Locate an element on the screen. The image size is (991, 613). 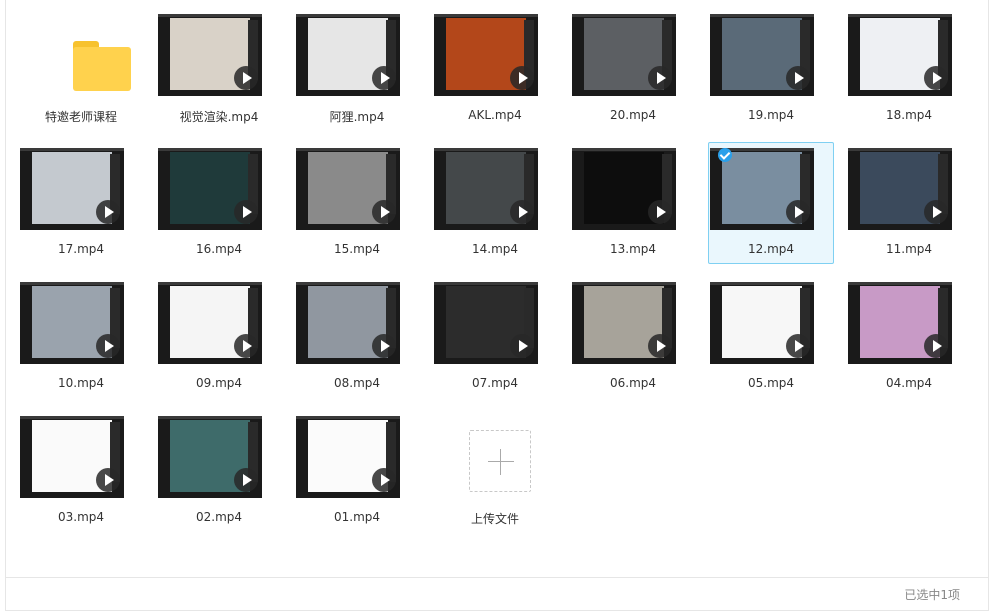
status-bar: 已选中1项 is located at coordinates (497, 594).